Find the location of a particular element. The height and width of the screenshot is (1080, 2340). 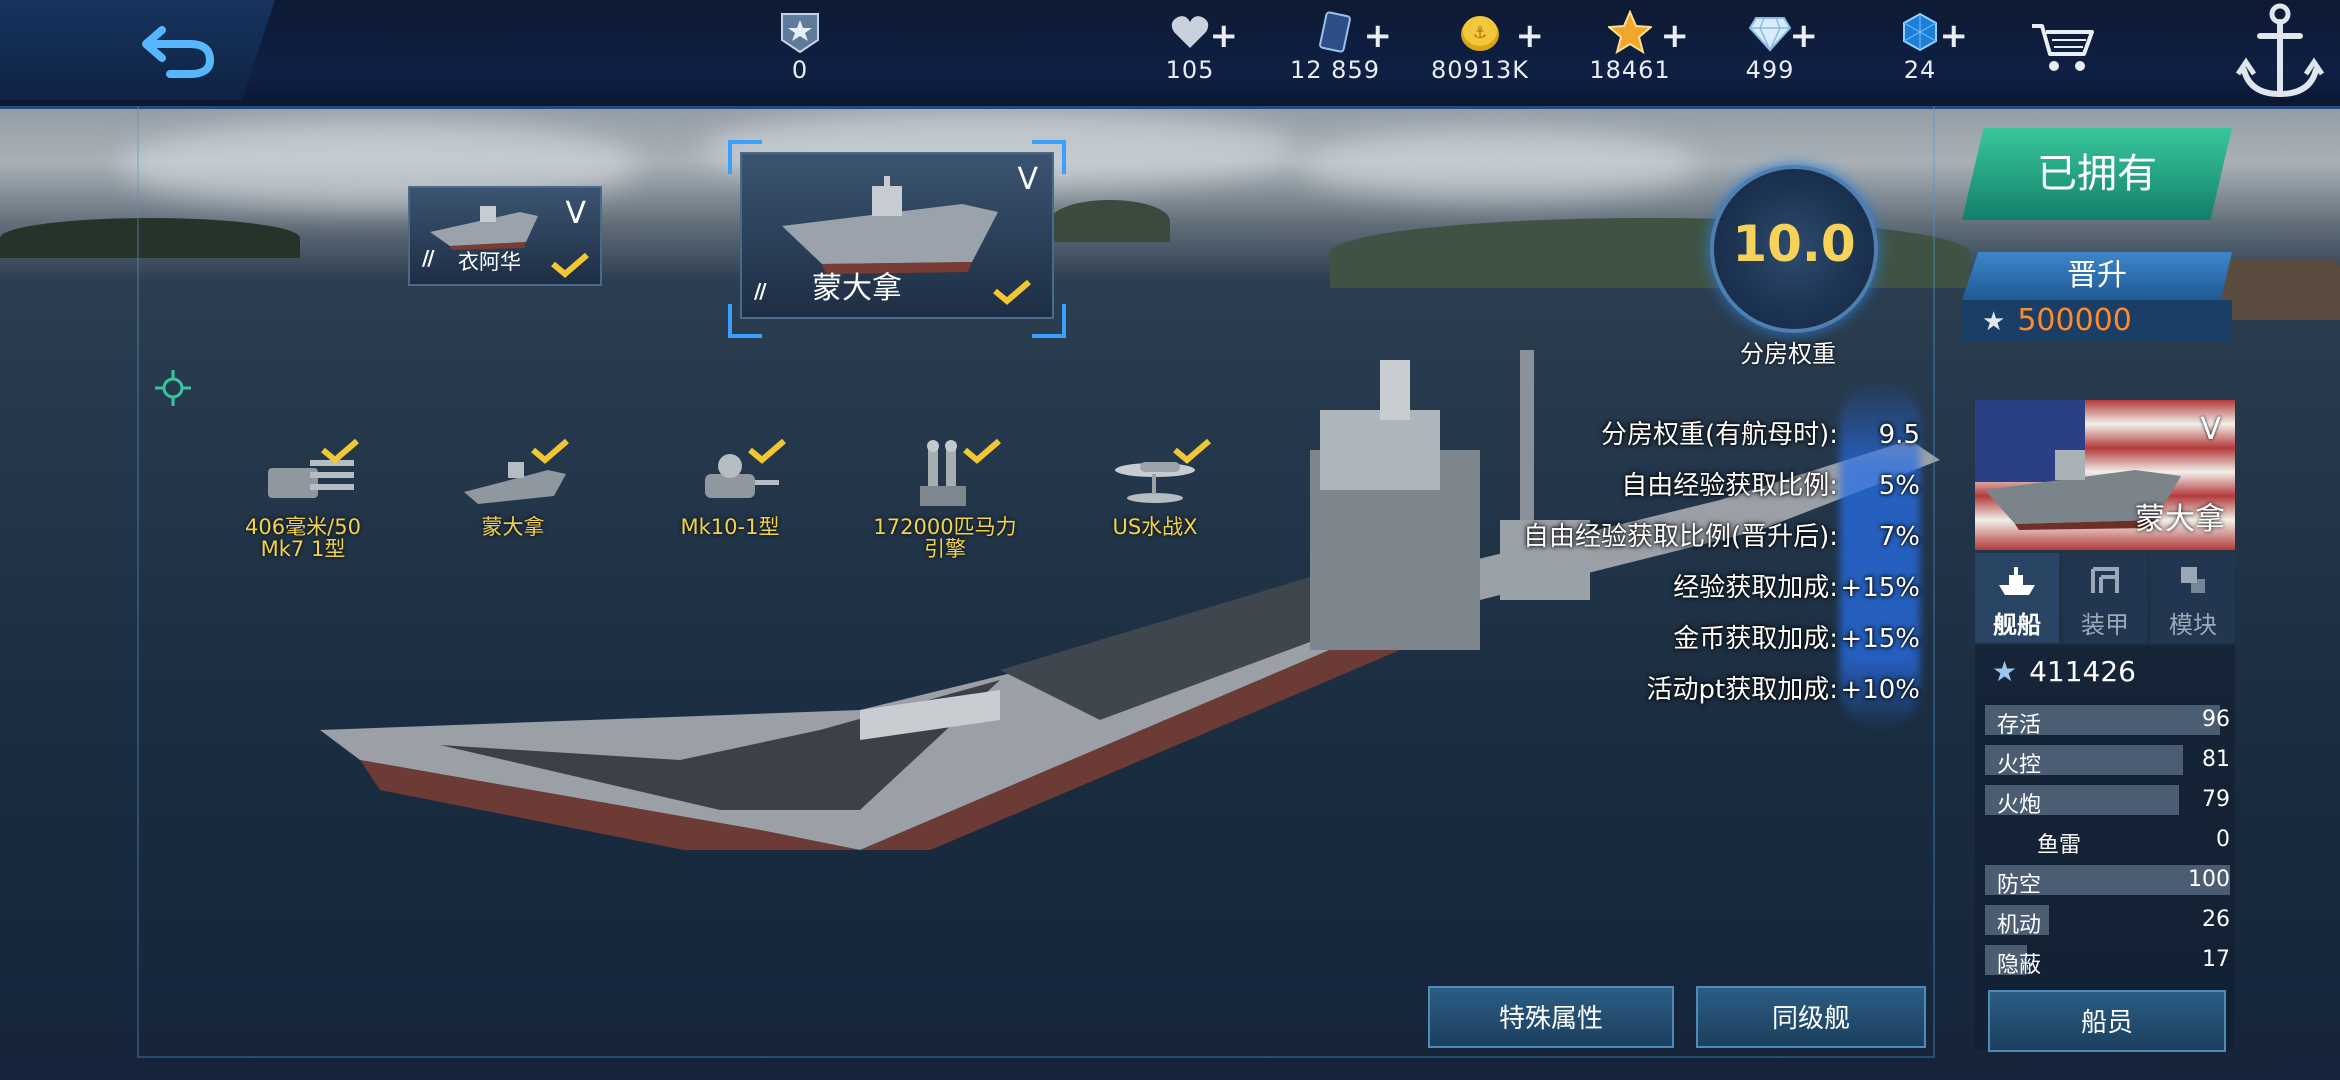

back-tab-background is located at coordinates (137, 50).